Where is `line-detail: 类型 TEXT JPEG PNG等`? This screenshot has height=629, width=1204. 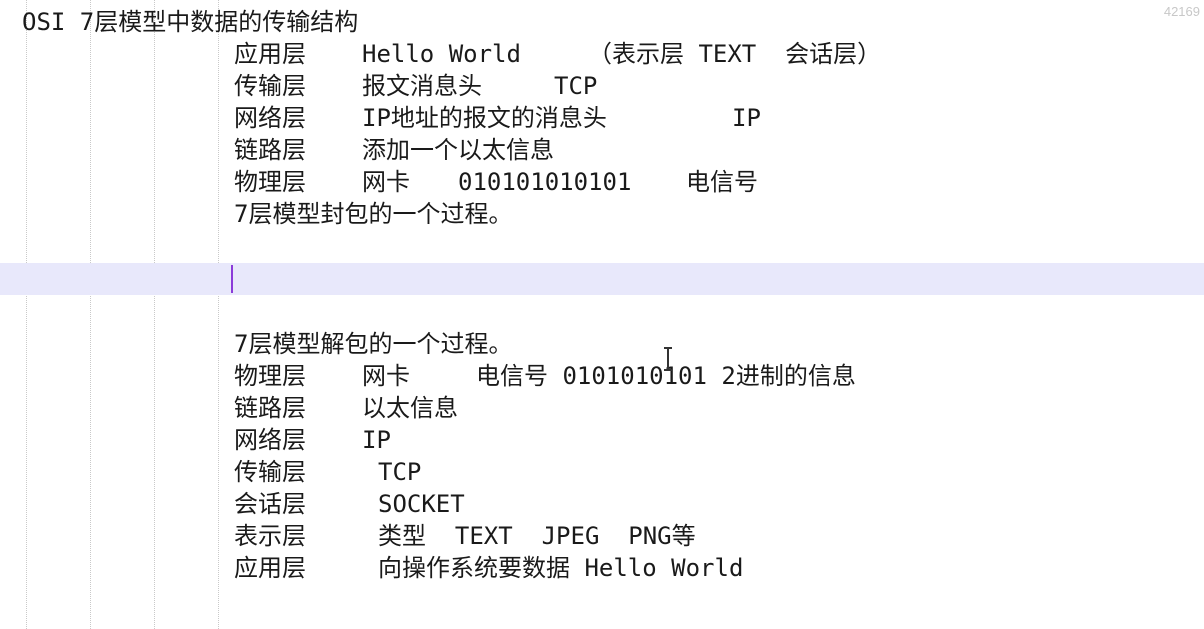
line-detail: 类型 TEXT JPEG PNG等 is located at coordinates (537, 536).